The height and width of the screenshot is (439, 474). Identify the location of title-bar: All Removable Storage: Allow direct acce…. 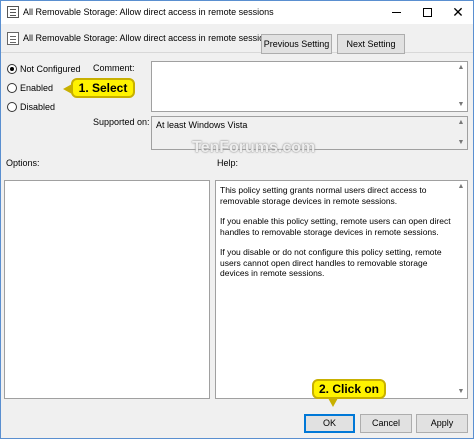
(237, 12).